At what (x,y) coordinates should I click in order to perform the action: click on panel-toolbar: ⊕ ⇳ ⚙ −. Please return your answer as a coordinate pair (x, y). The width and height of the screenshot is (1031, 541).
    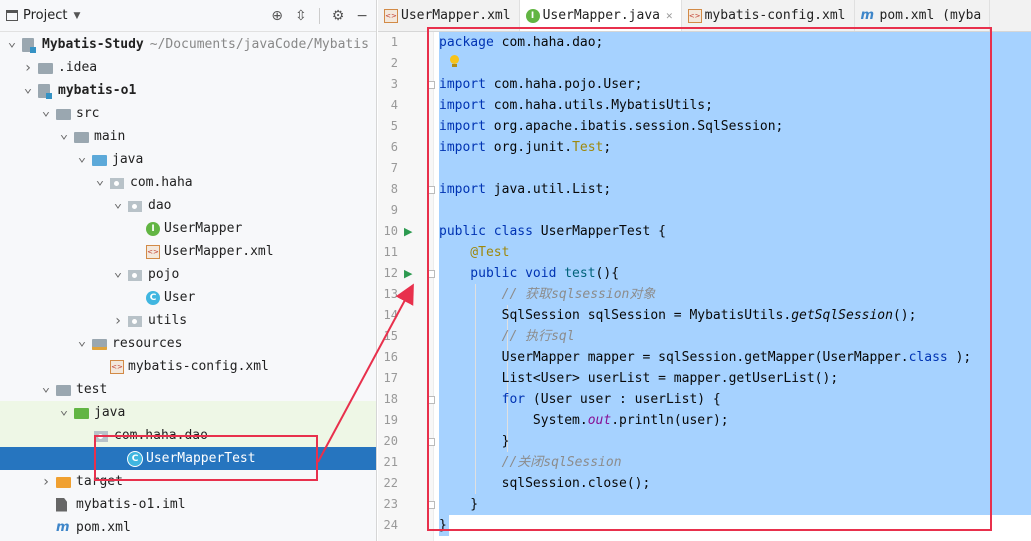
    Looking at the image, I should click on (323, 15).